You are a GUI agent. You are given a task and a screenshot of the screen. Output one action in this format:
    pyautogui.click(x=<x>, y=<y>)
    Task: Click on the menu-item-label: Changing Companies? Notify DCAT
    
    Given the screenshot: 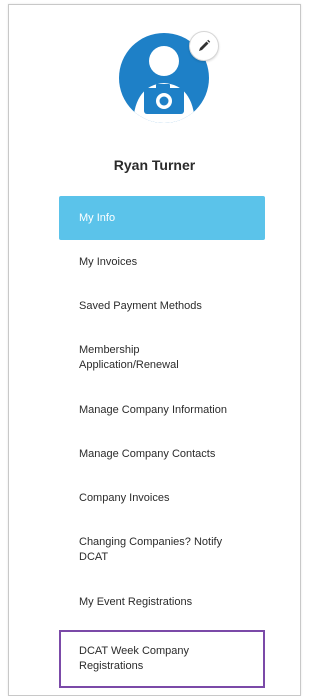 What is the action you would take?
    pyautogui.click(x=151, y=549)
    